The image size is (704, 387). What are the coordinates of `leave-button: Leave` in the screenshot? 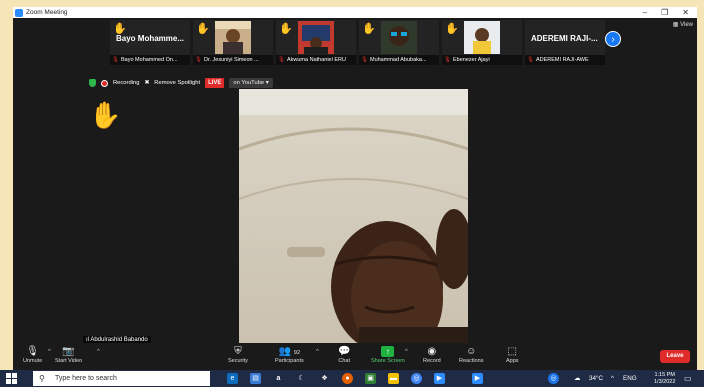 It's located at (675, 356).